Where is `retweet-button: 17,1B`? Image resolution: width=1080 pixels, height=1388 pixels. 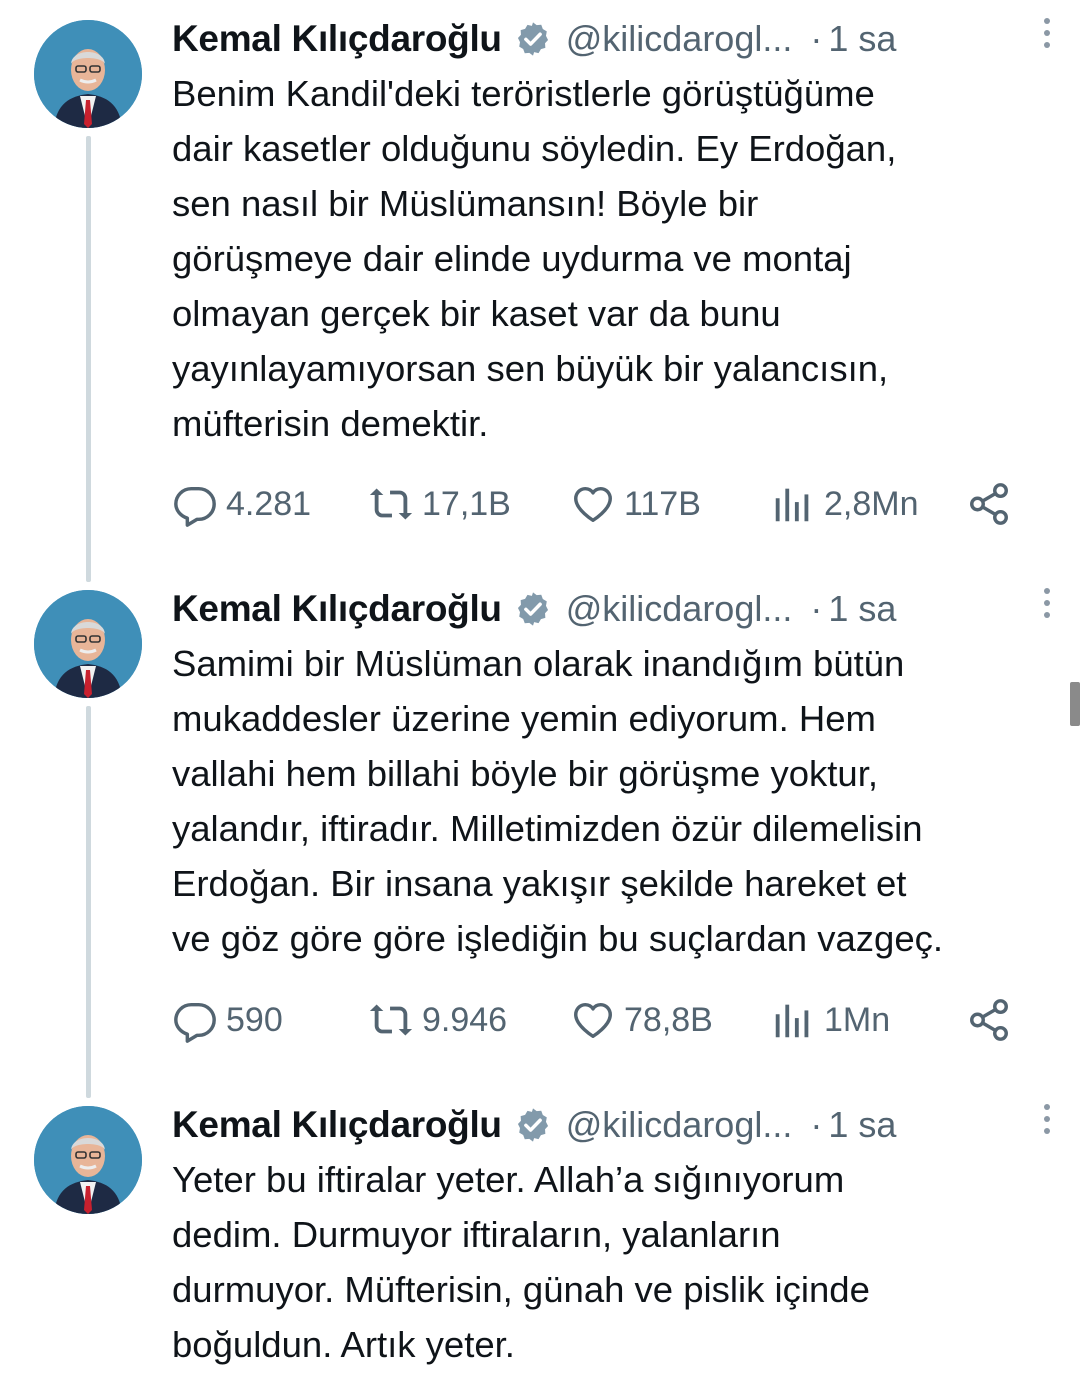 retweet-button: 17,1B is located at coordinates (439, 504).